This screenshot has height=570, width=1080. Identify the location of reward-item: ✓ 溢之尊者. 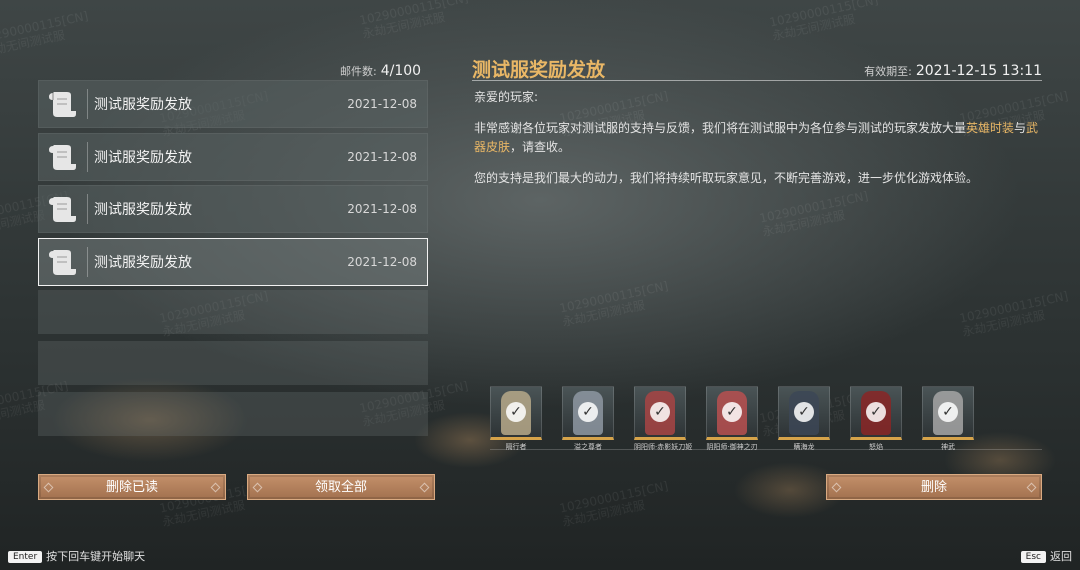
(588, 419).